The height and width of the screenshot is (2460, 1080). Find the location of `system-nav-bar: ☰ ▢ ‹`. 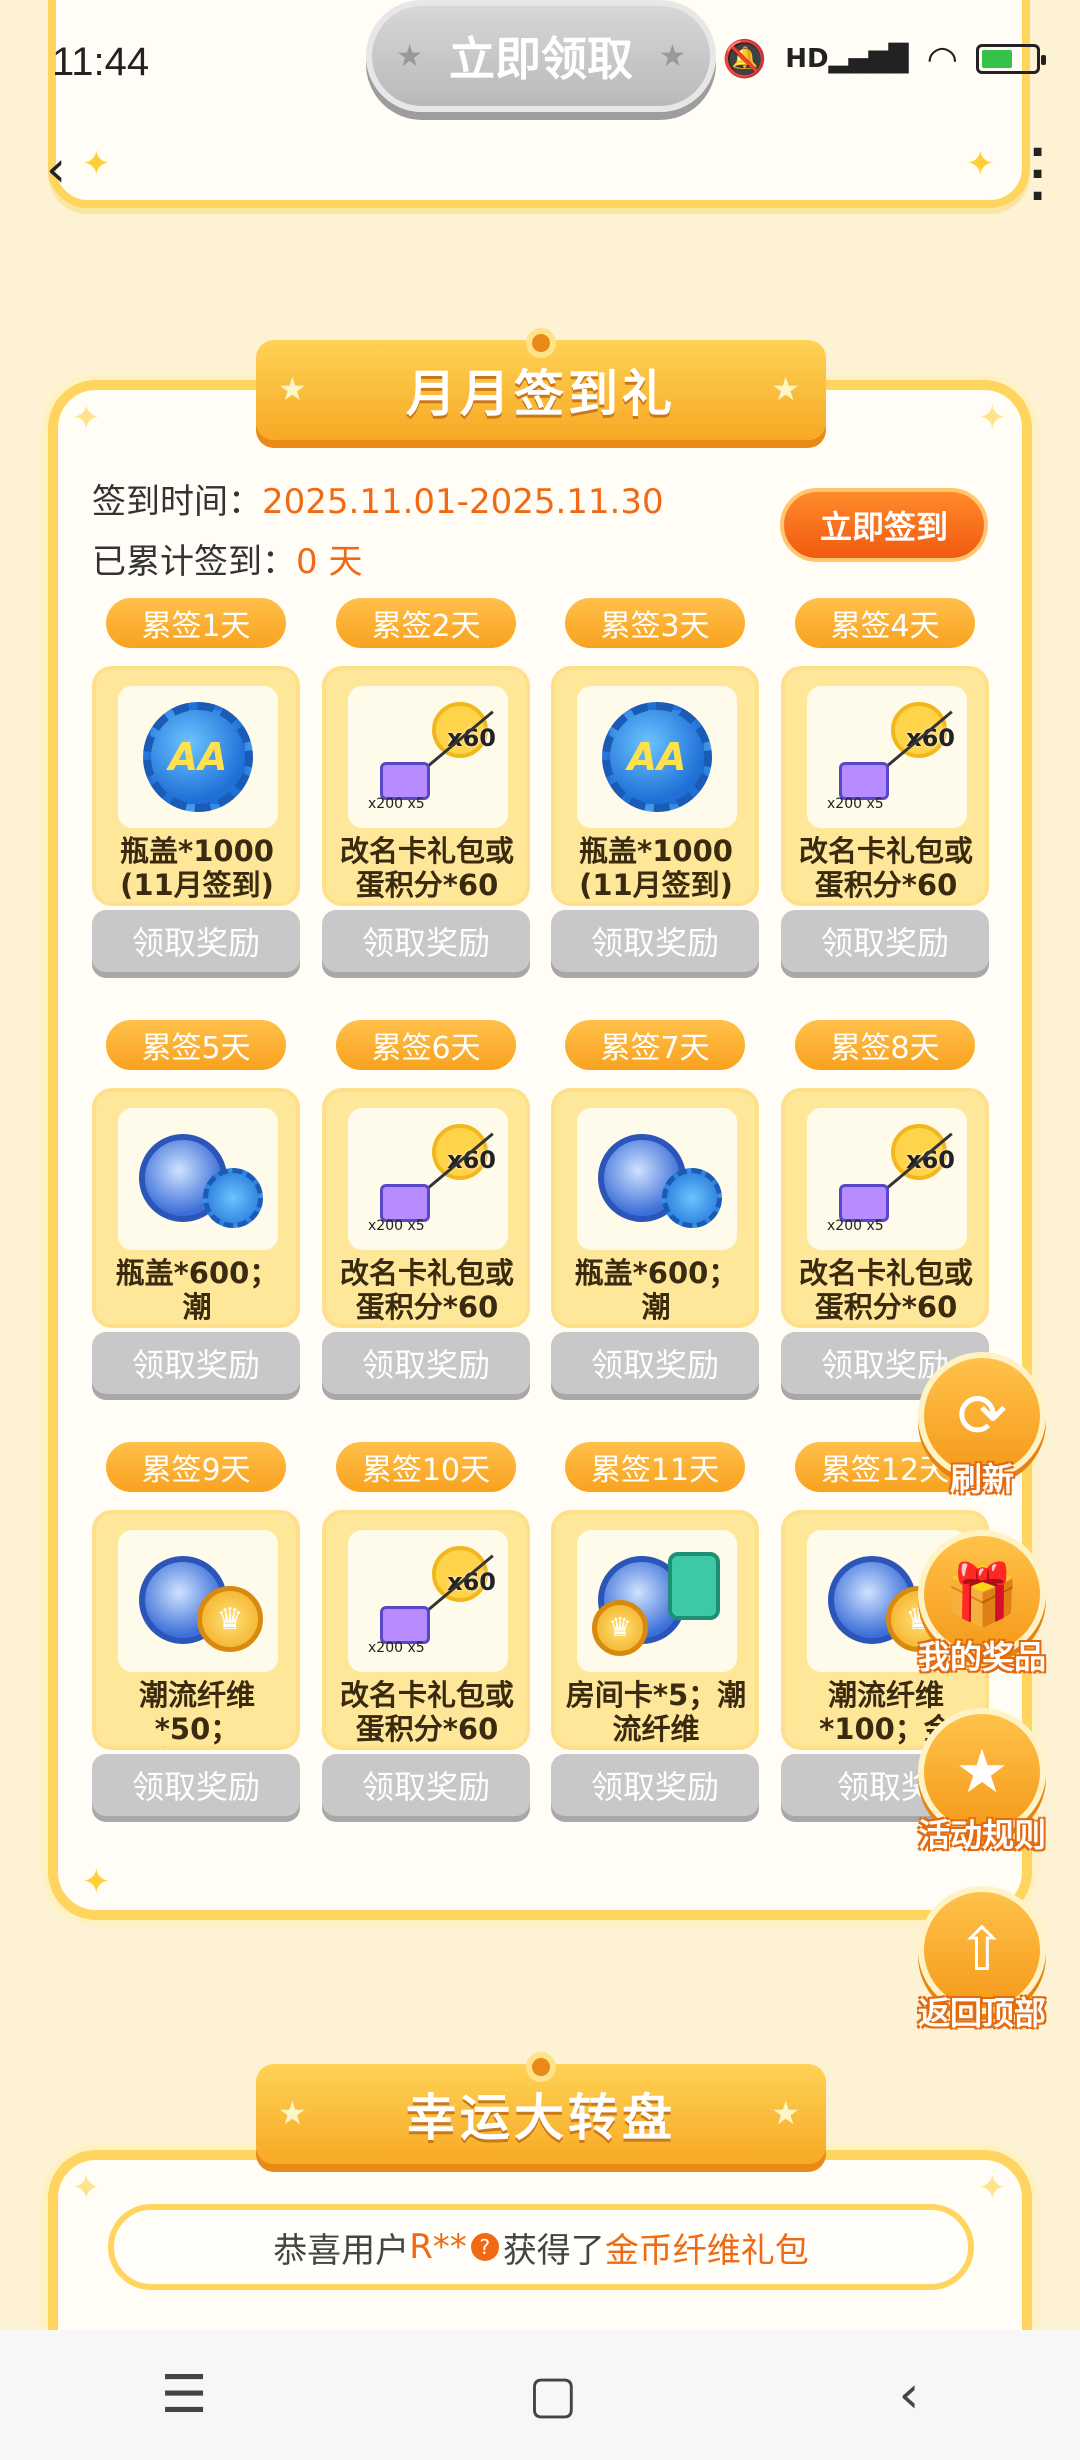

system-nav-bar: ☰ ▢ ‹ is located at coordinates (540, 2395).